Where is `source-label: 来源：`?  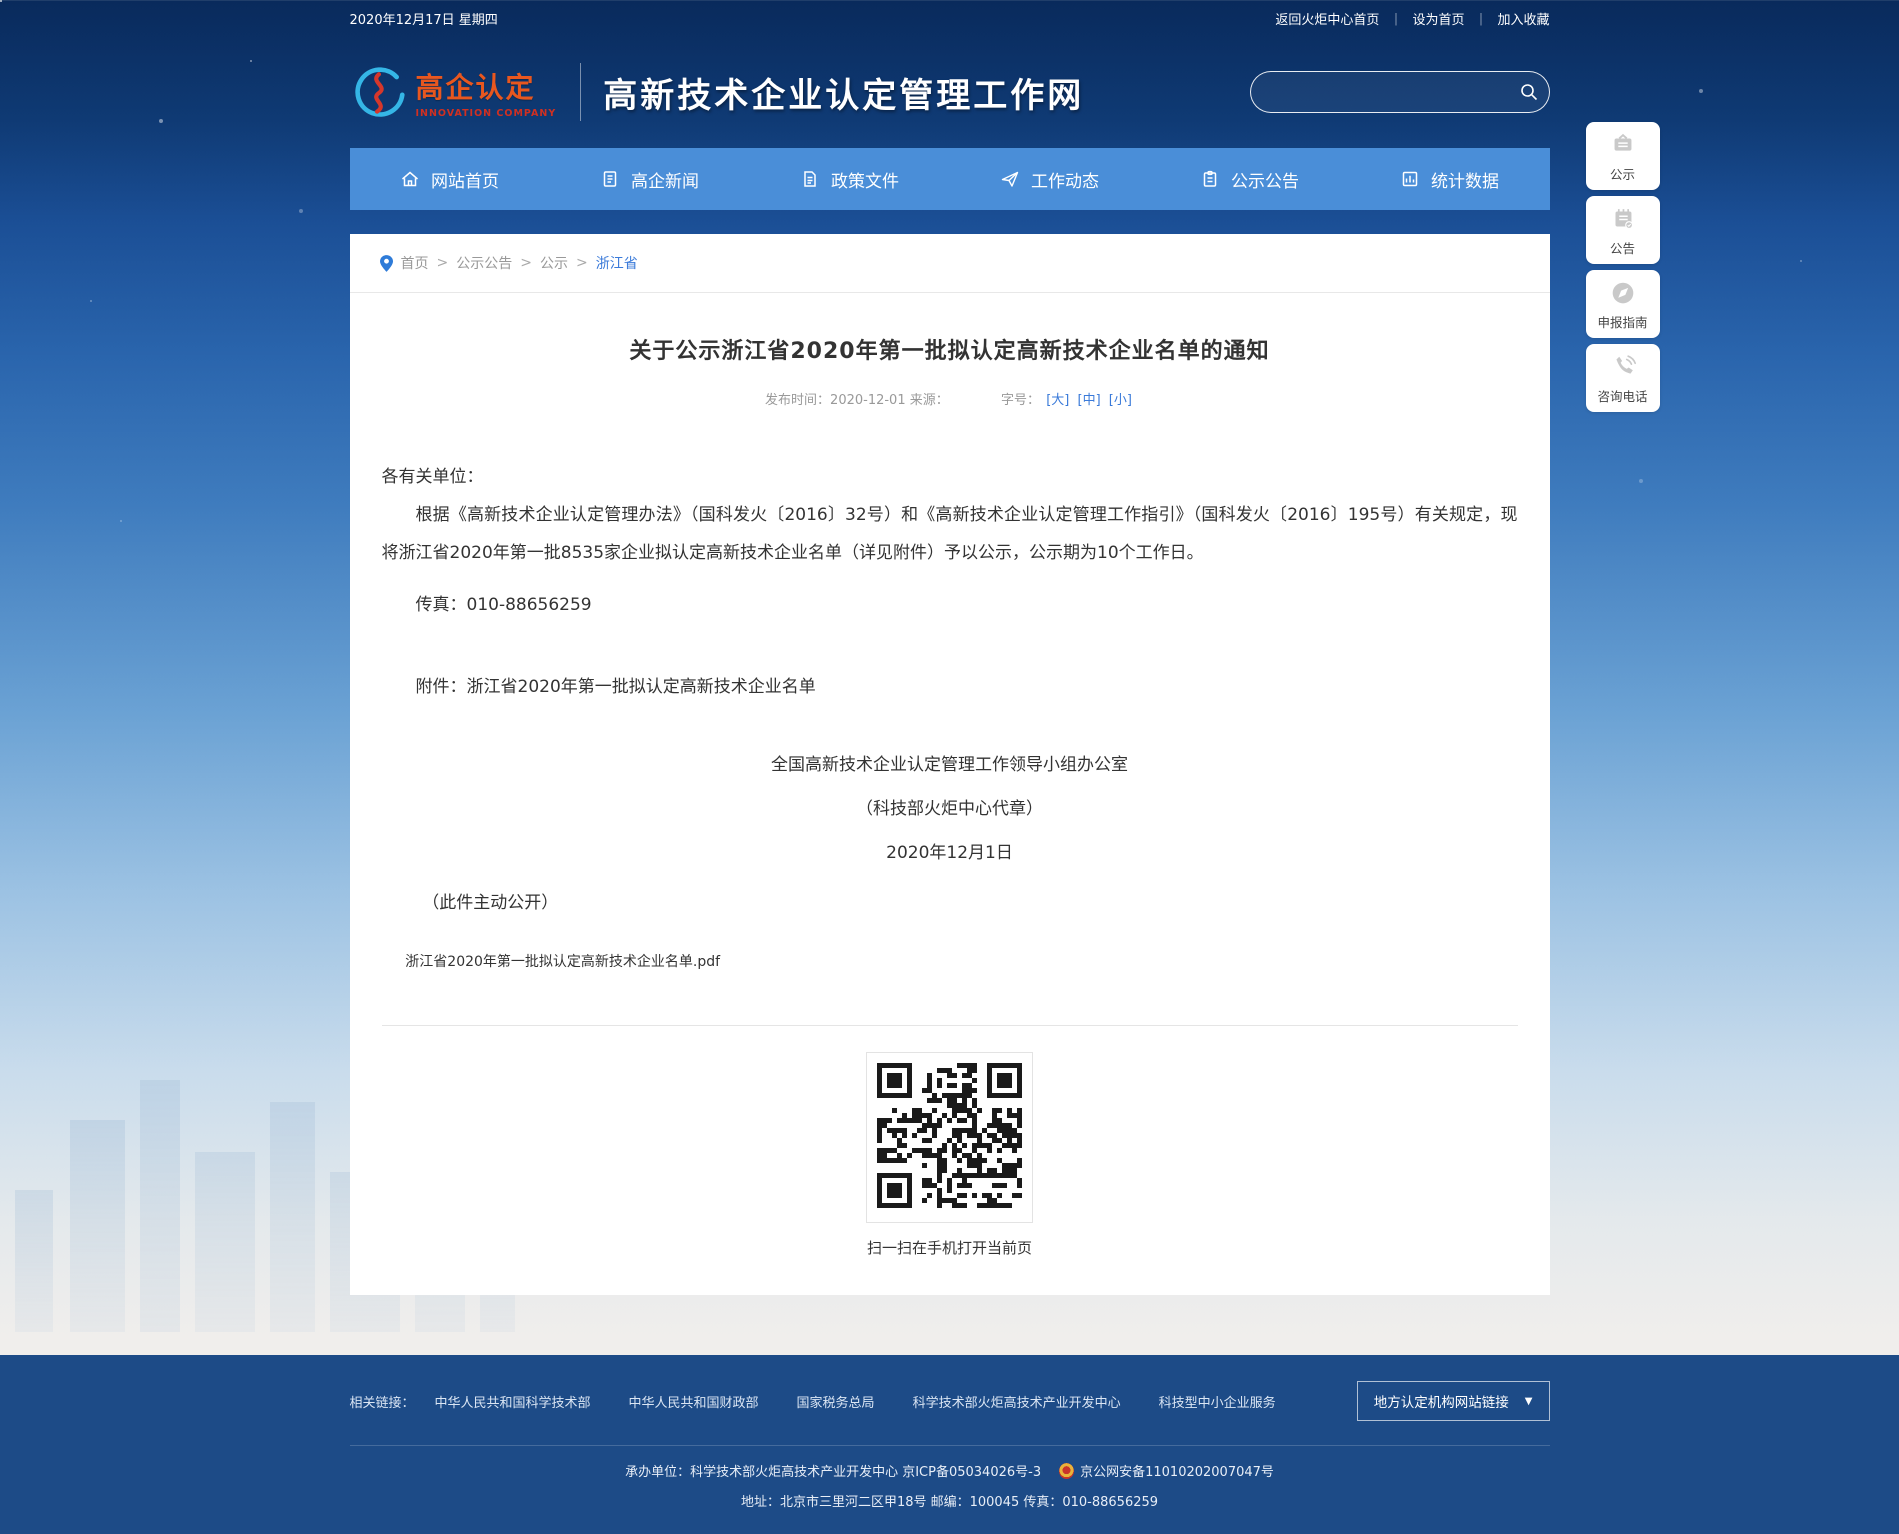
source-label: 来源： is located at coordinates (929, 400).